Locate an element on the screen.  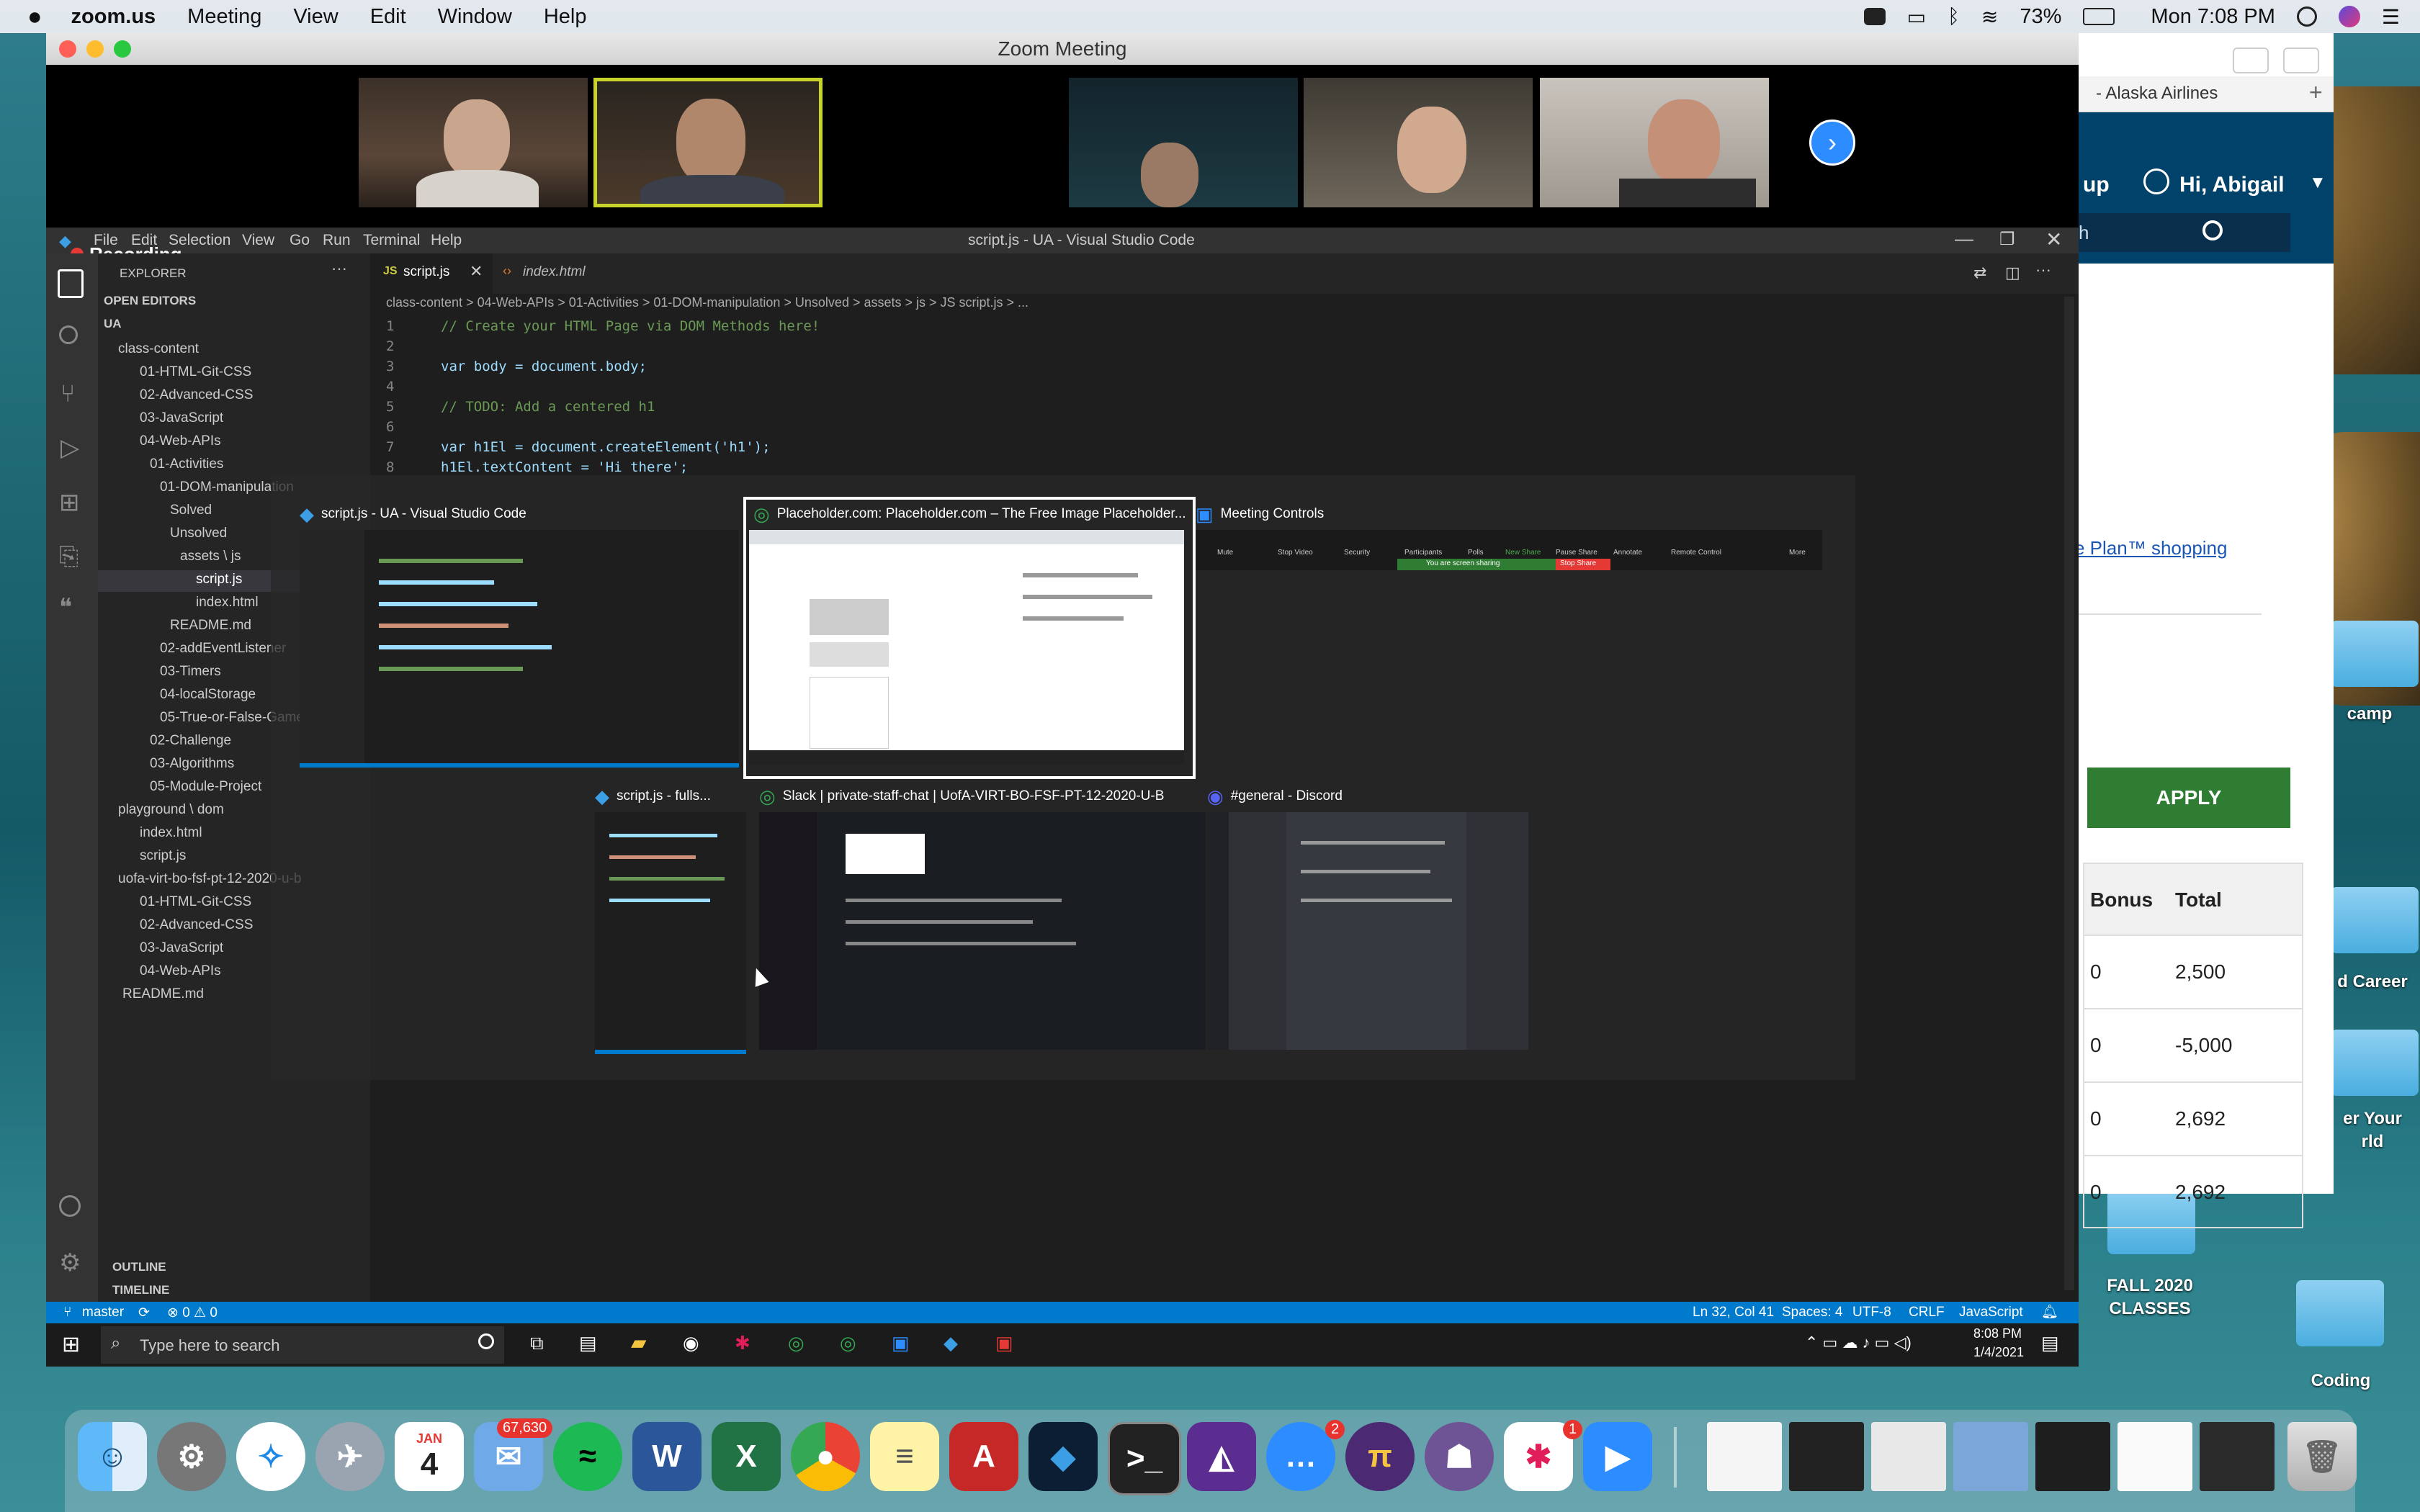
browser-tab-title: - Alaska Airlines is located at coordinates (2157, 94).